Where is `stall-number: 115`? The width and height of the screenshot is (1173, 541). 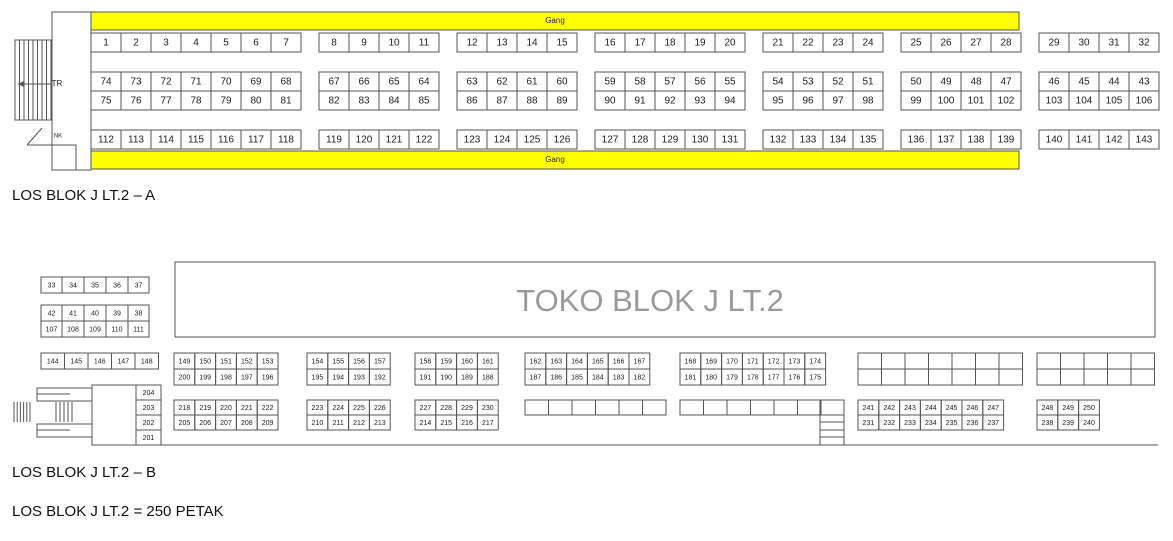
stall-number: 115 is located at coordinates (196, 140).